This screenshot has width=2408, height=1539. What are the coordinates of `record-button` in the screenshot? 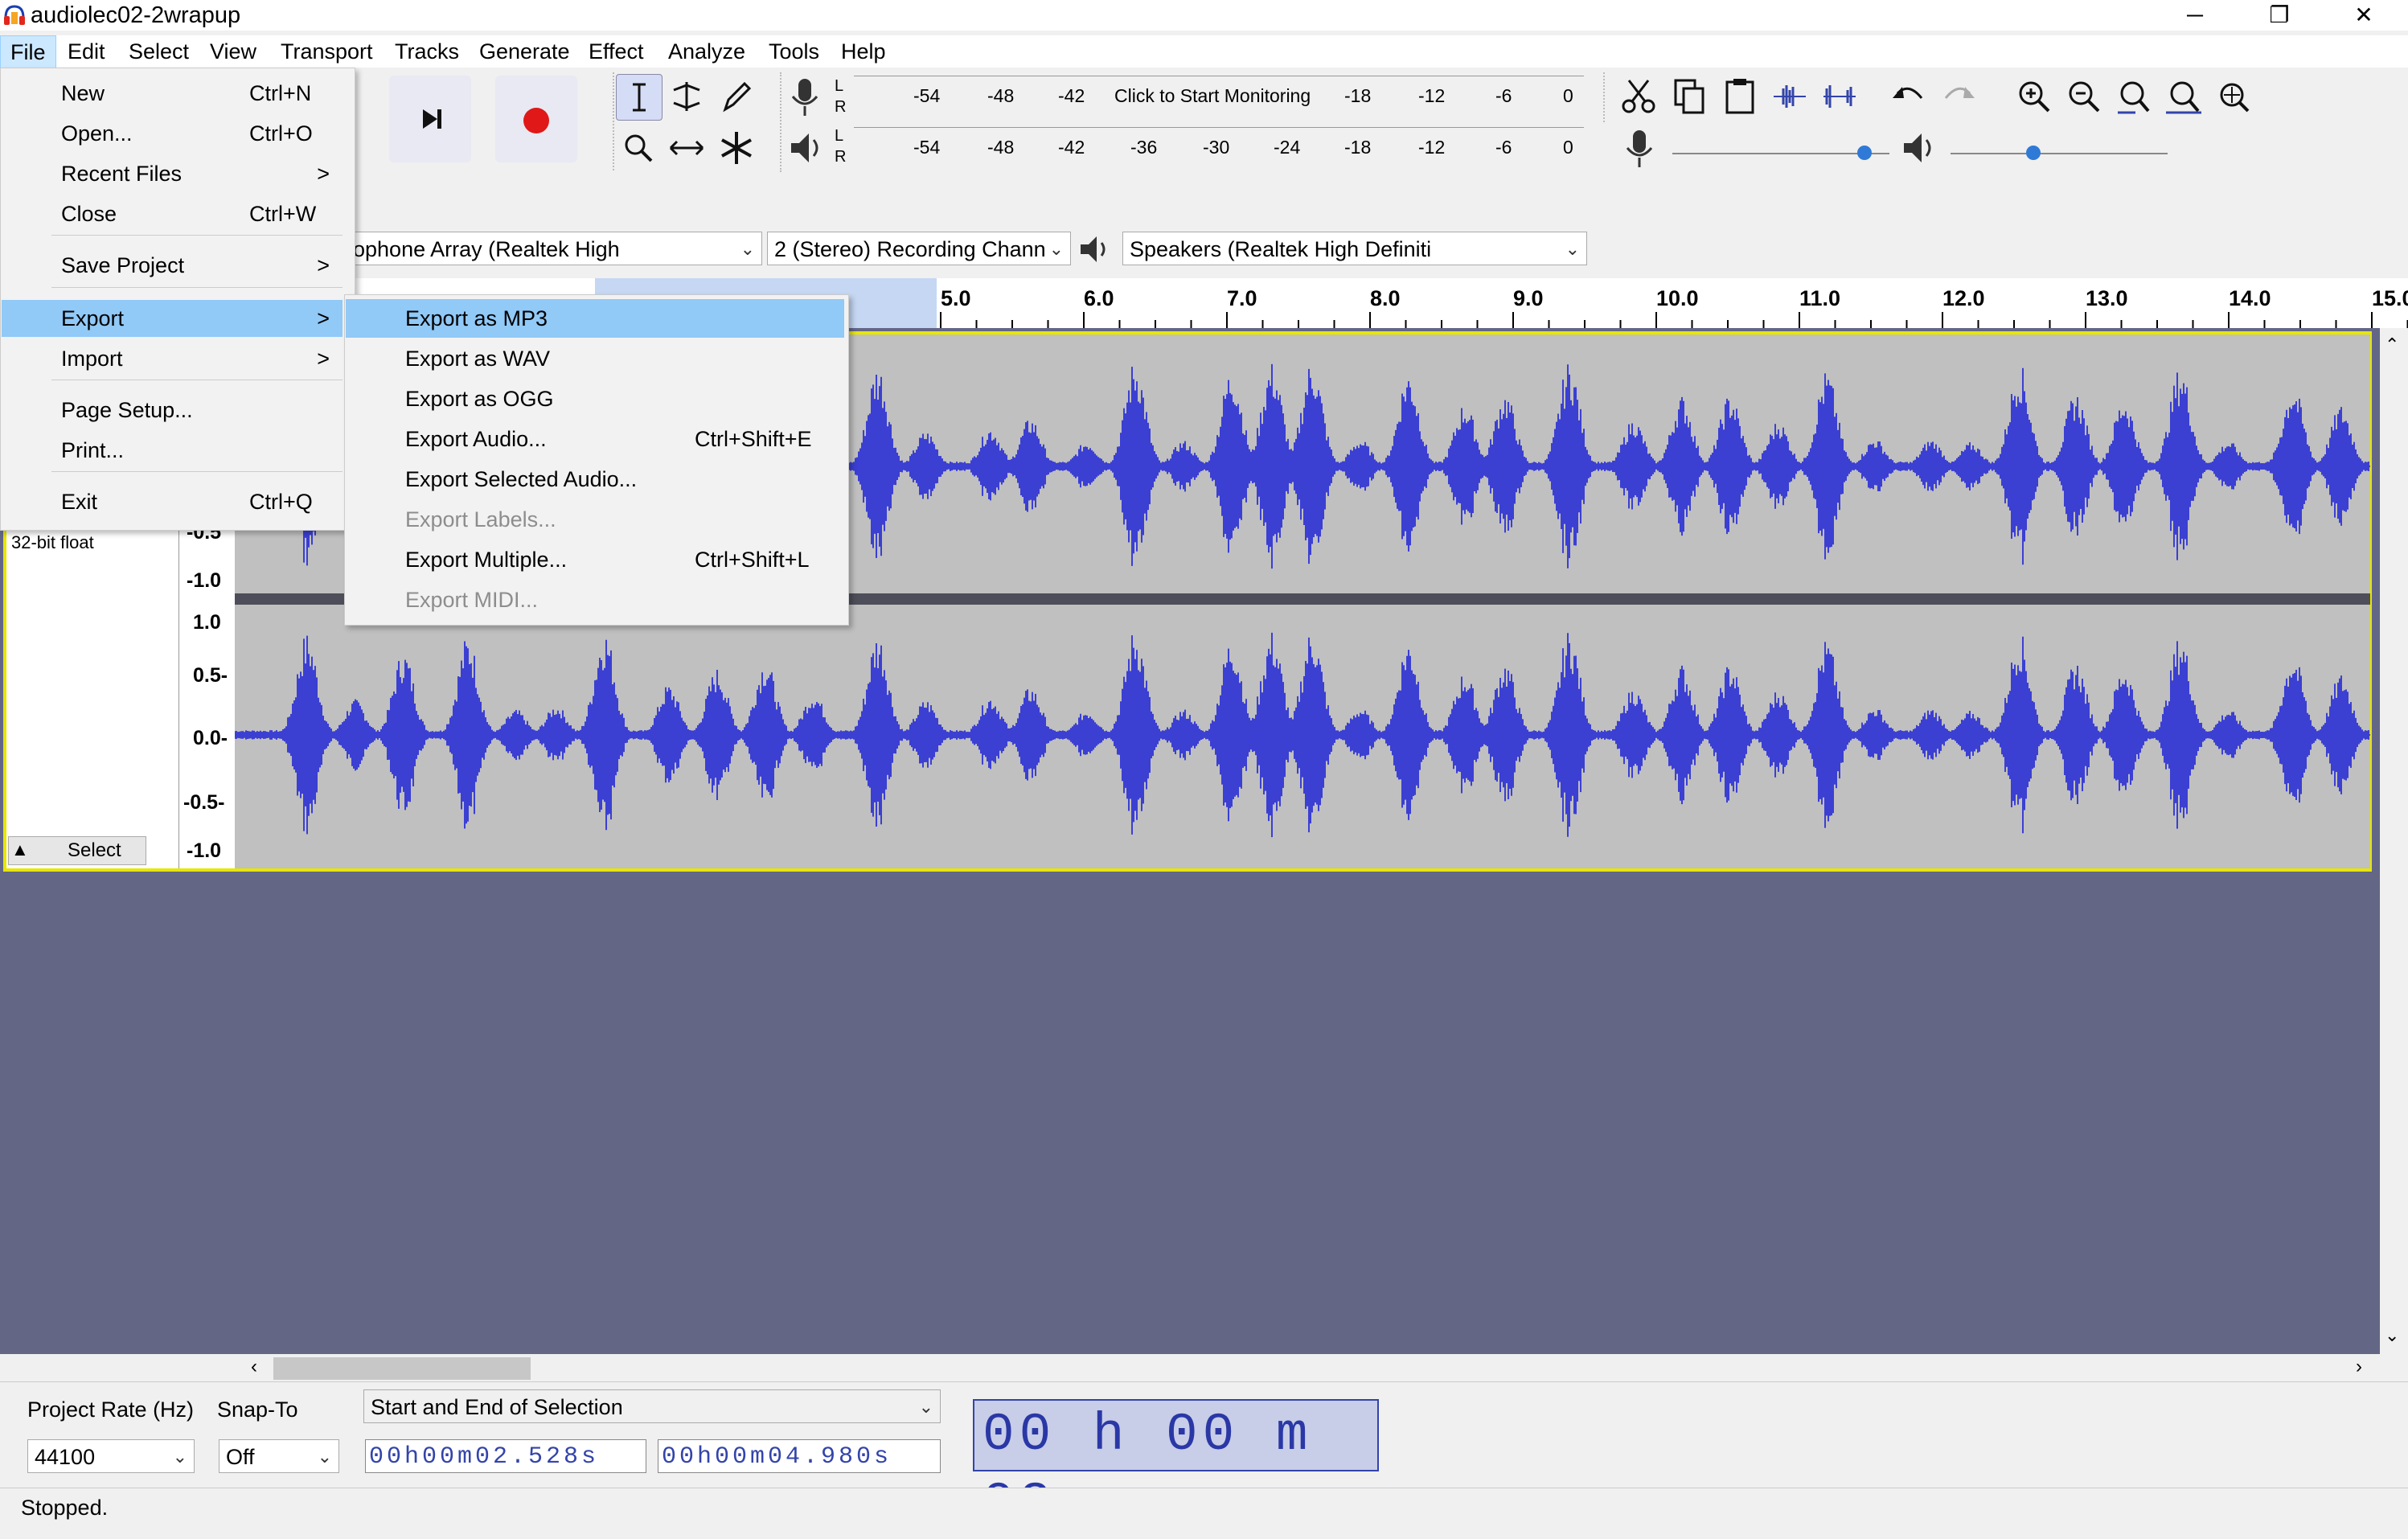 It's located at (536, 119).